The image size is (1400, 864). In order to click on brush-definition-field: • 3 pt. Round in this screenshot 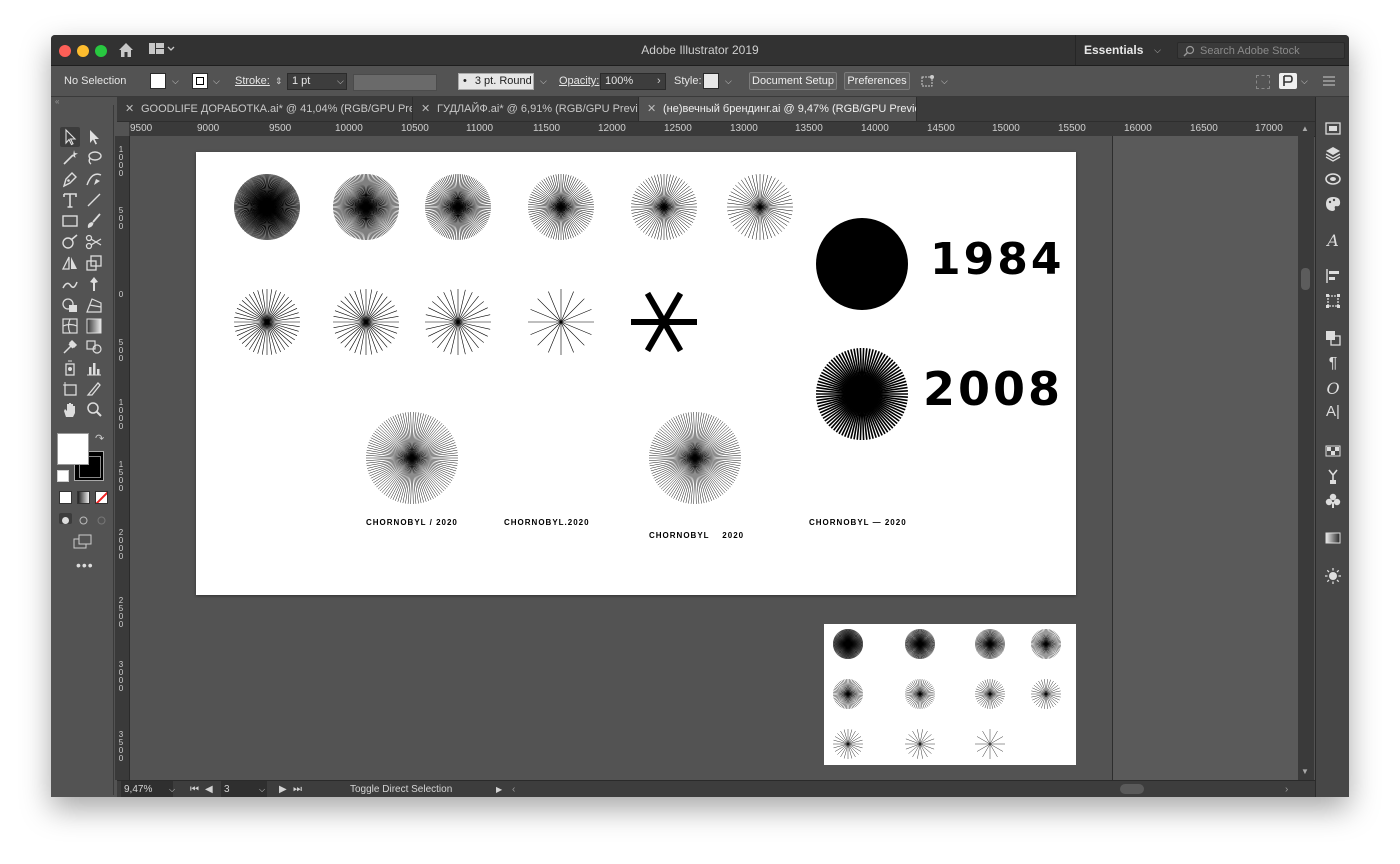, I will do `click(496, 81)`.